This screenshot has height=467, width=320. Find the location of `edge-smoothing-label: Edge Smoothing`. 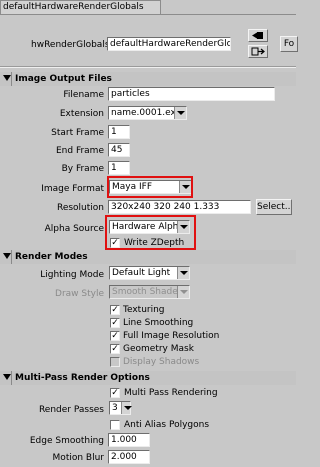

edge-smoothing-label: Edge Smoothing is located at coordinates (66, 441).